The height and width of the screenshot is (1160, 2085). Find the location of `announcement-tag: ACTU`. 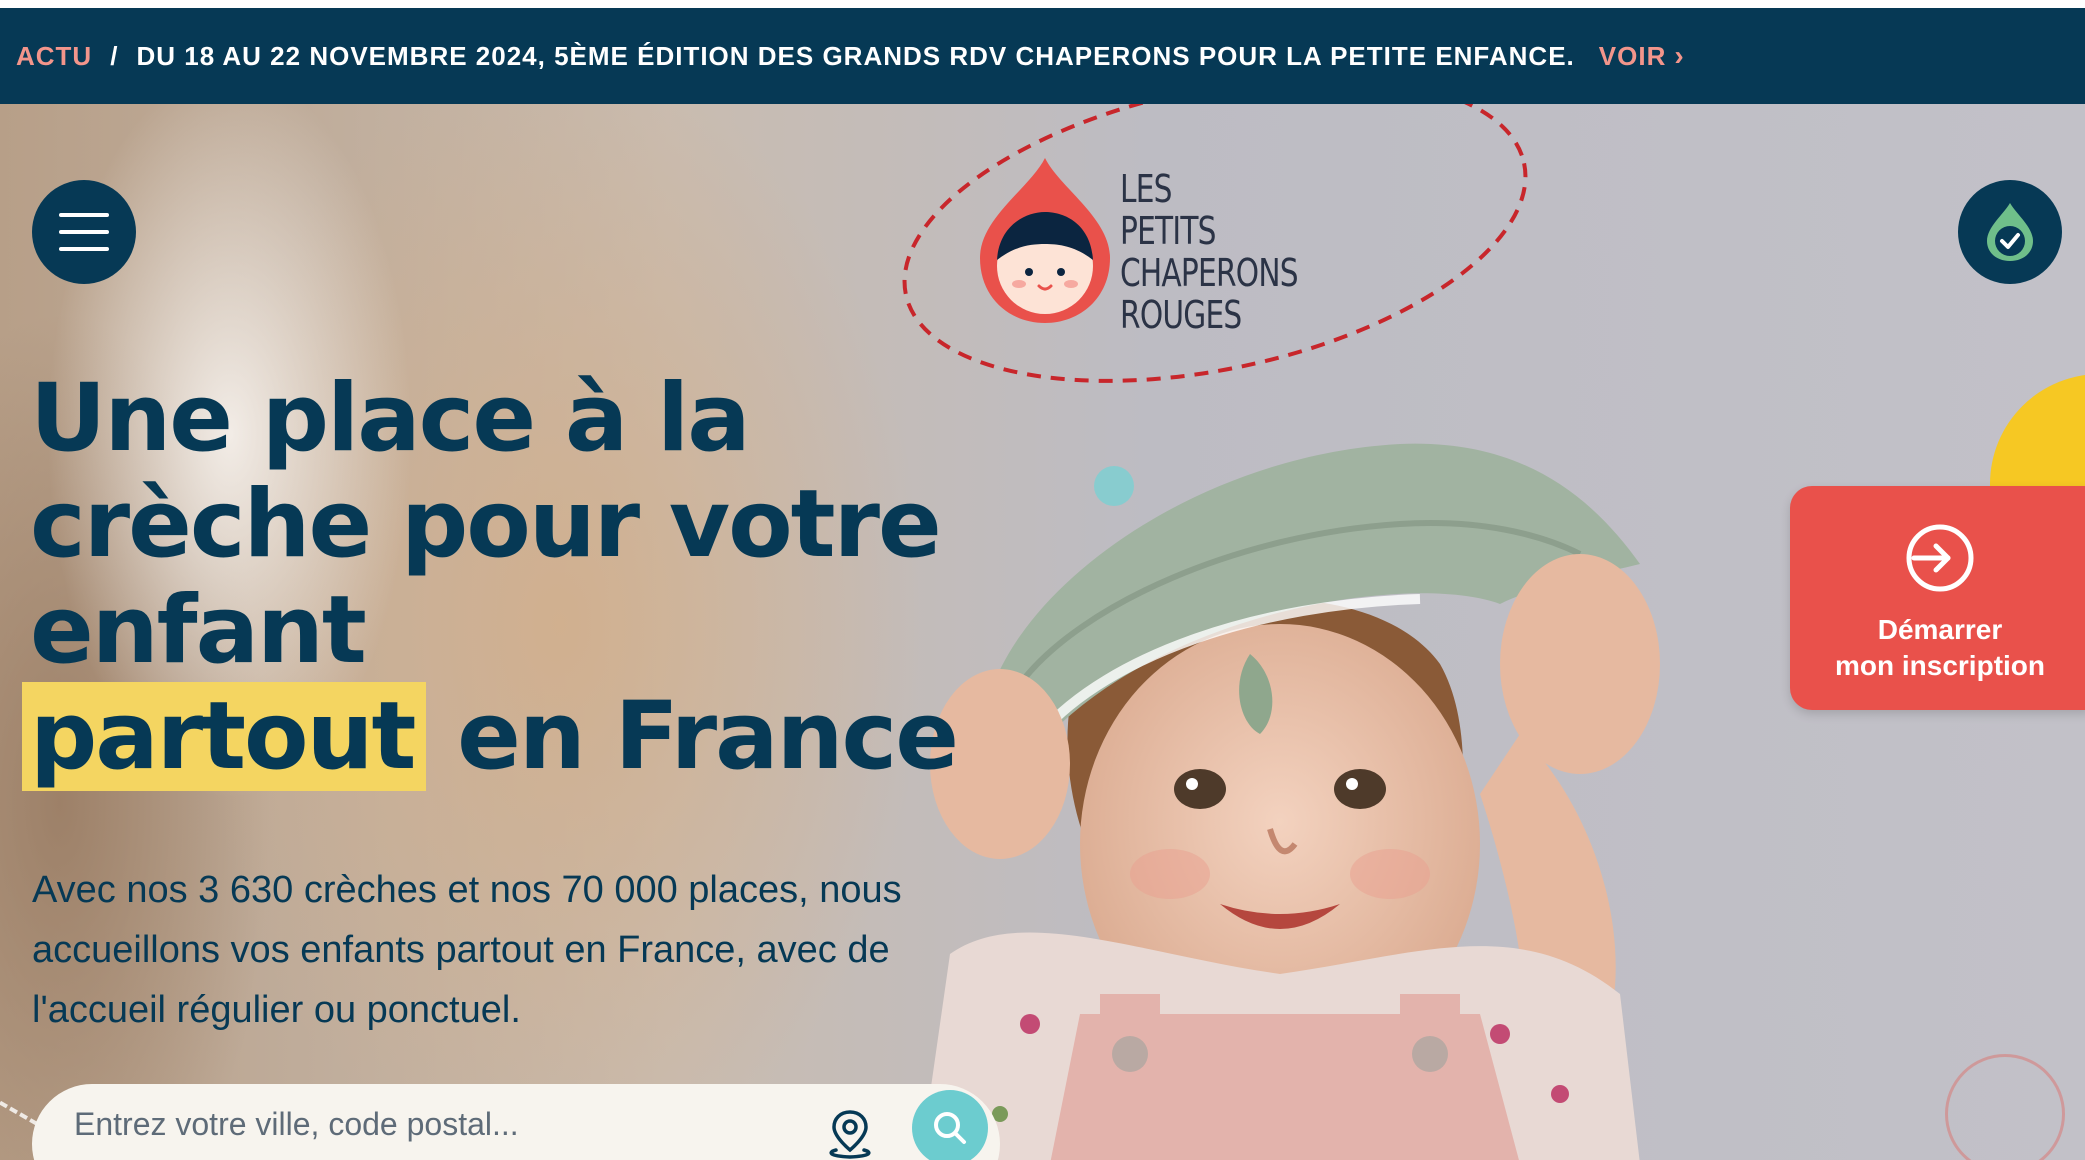

announcement-tag: ACTU is located at coordinates (54, 55).